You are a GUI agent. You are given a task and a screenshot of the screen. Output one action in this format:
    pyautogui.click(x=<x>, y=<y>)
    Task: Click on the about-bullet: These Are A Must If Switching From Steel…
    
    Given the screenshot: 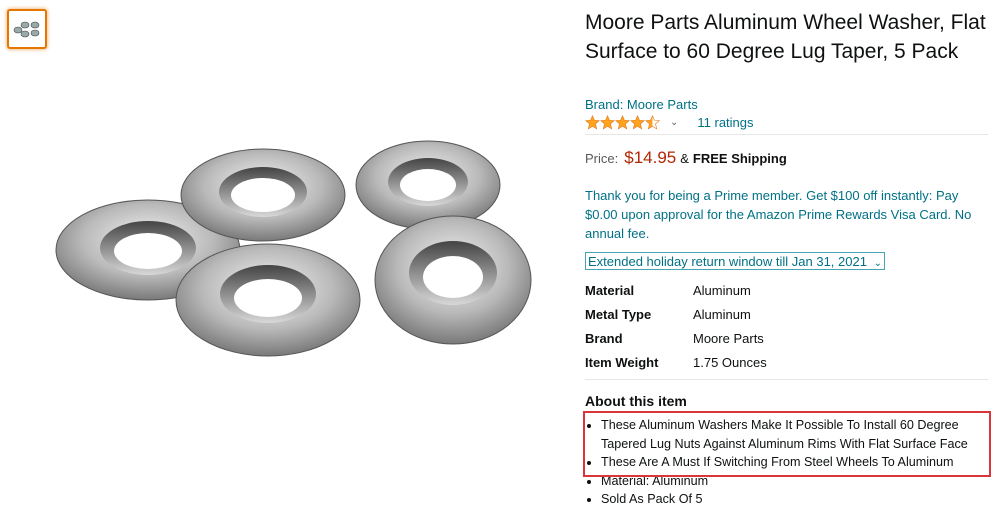 What is the action you would take?
    pyautogui.click(x=800, y=462)
    